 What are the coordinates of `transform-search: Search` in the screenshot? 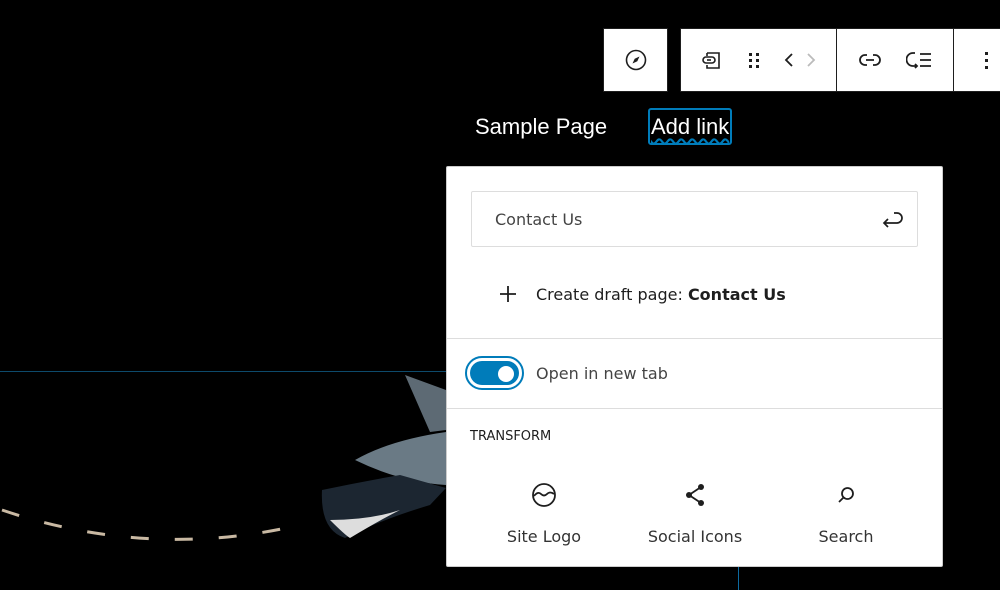 It's located at (846, 513).